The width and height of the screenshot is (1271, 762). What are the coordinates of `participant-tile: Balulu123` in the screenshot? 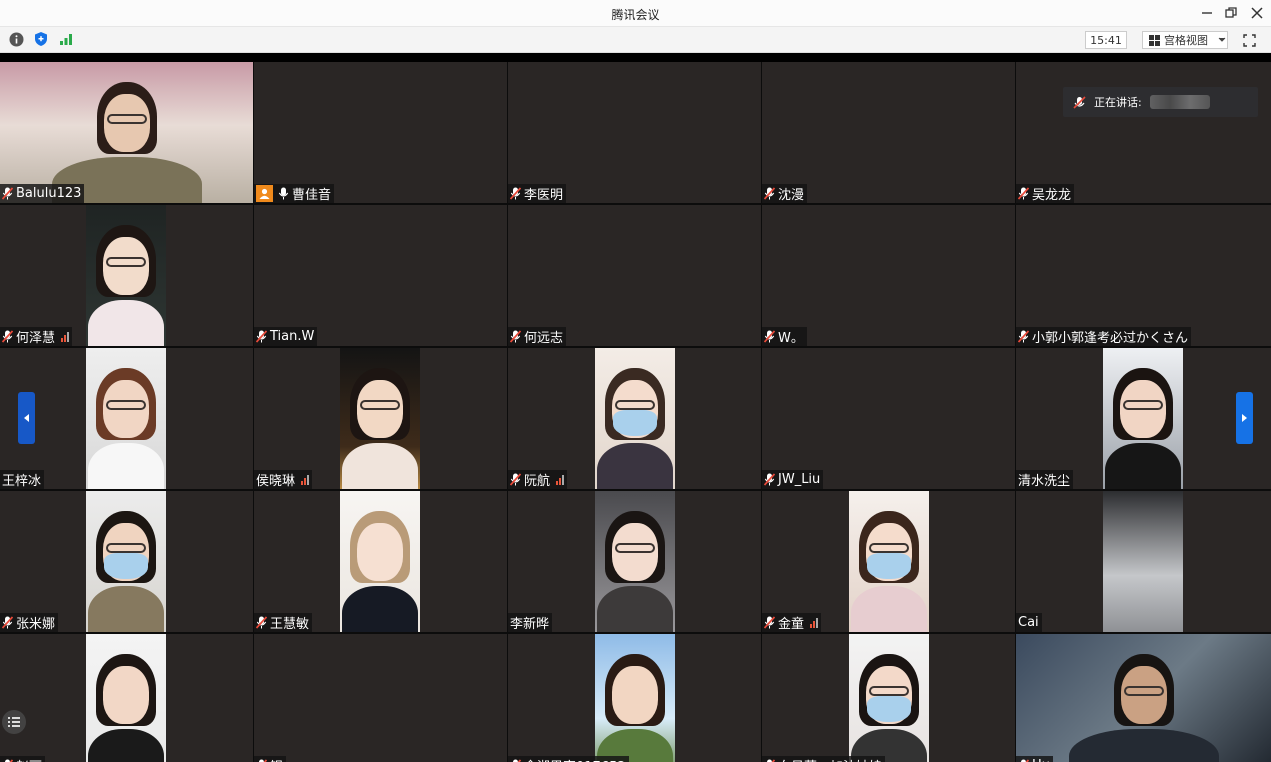 It's located at (126, 132).